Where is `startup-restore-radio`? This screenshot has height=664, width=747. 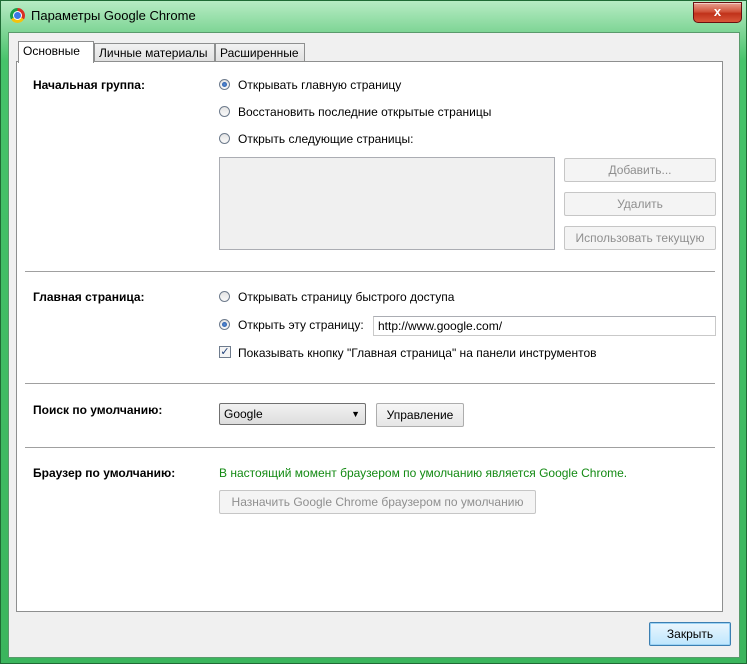
startup-restore-radio is located at coordinates (224, 111).